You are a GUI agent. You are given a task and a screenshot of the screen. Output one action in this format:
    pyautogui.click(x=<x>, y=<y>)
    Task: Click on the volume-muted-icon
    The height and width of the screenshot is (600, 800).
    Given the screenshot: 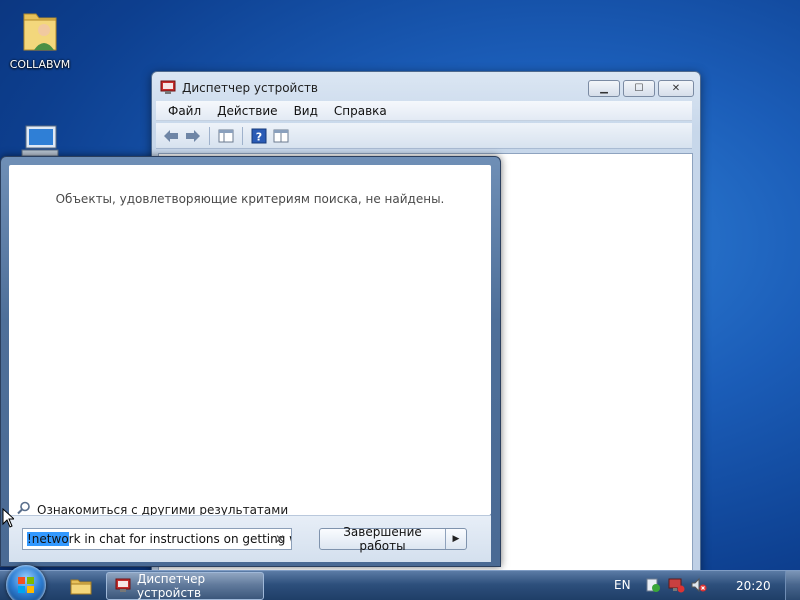 What is the action you would take?
    pyautogui.click(x=699, y=586)
    